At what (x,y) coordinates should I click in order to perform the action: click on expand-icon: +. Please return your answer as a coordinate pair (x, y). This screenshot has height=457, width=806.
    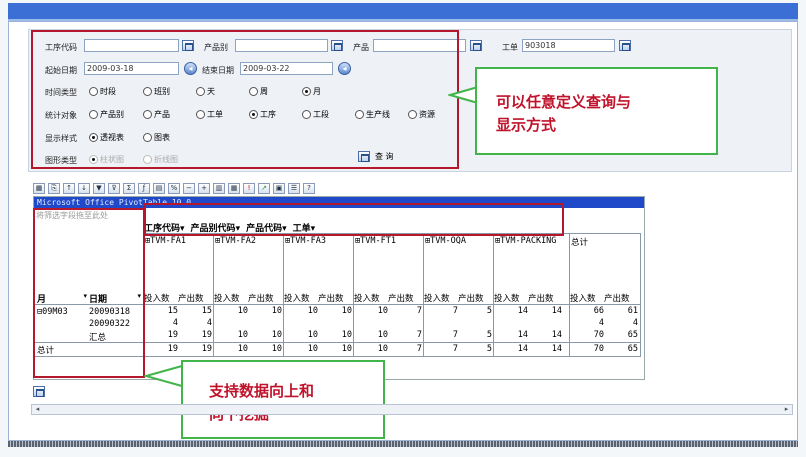
    Looking at the image, I should click on (204, 188).